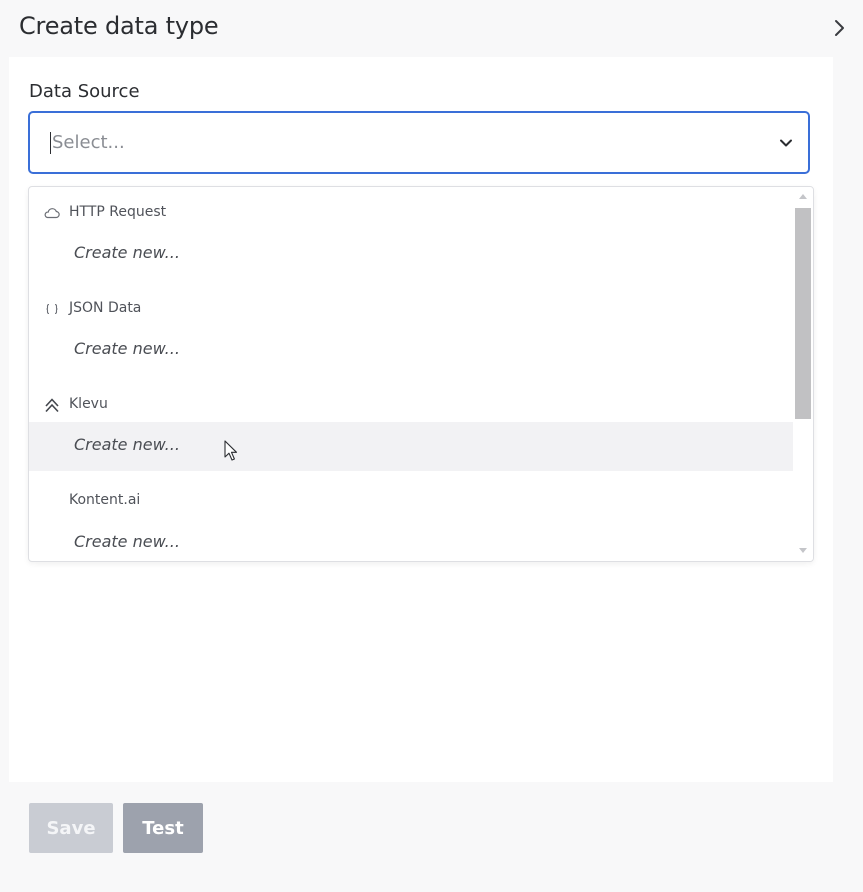 This screenshot has width=863, height=892. What do you see at coordinates (431, 28) in the screenshot?
I see `panel-header: Create data type` at bounding box center [431, 28].